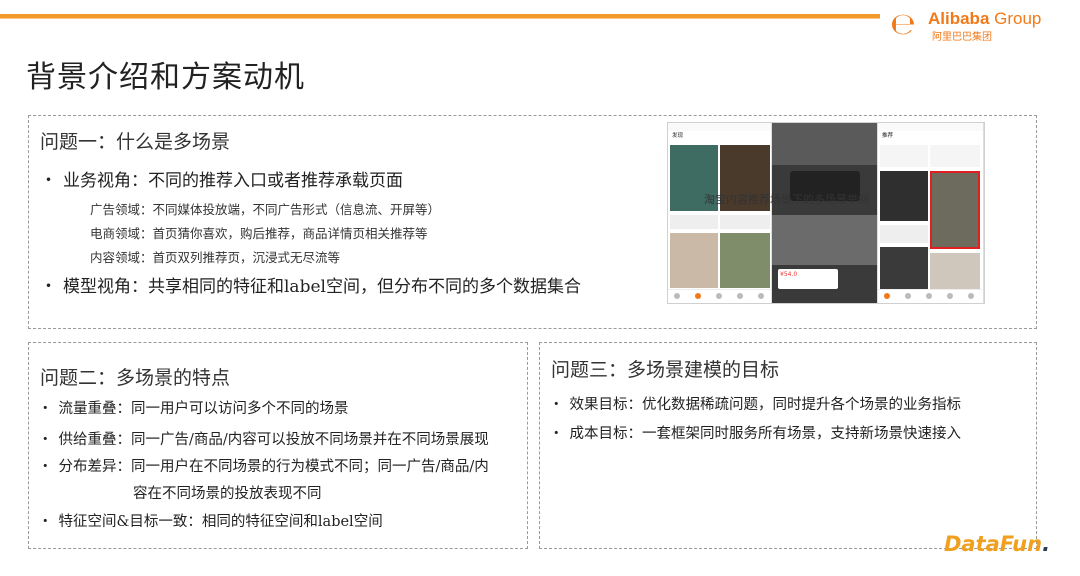 The width and height of the screenshot is (1080, 576). What do you see at coordinates (955, 210) in the screenshot?
I see `highlighted-tile` at bounding box center [955, 210].